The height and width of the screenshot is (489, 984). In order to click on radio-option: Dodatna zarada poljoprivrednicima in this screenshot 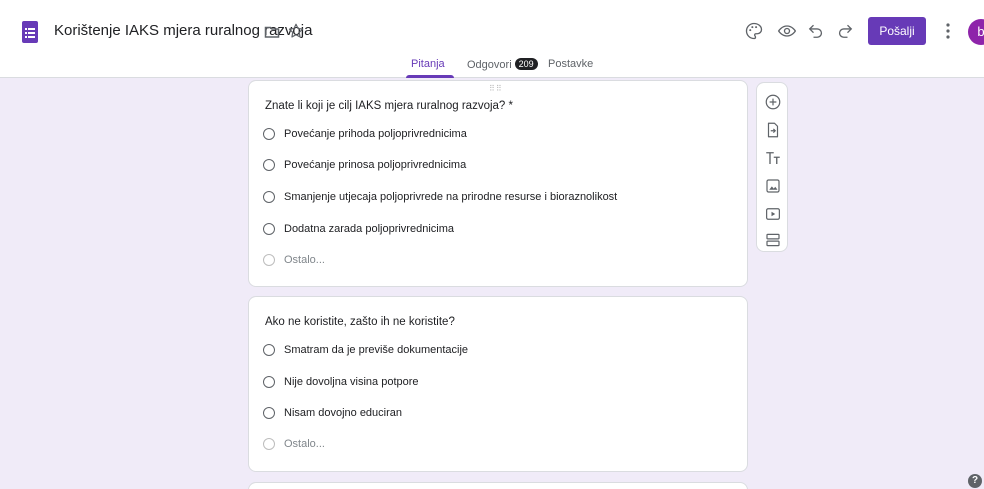, I will do `click(358, 228)`.